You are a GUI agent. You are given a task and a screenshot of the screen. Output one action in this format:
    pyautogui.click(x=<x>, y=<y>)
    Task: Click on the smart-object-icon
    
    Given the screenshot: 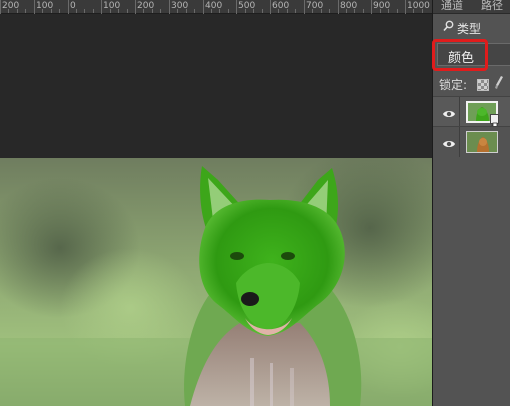 What is the action you would take?
    pyautogui.click(x=494, y=122)
    